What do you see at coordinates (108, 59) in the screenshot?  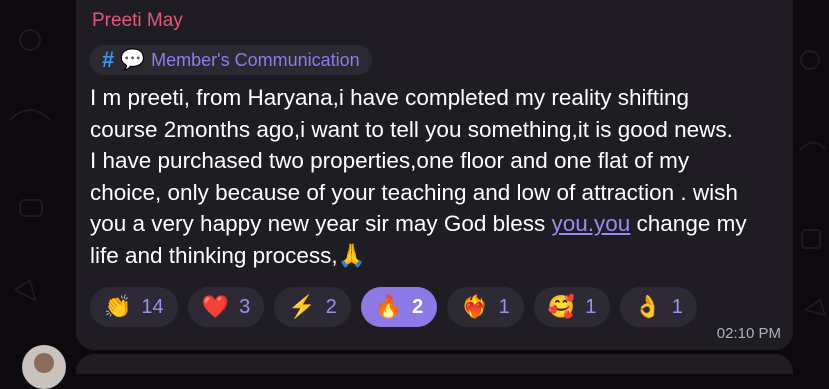 I see `hashtag-icon: #` at bounding box center [108, 59].